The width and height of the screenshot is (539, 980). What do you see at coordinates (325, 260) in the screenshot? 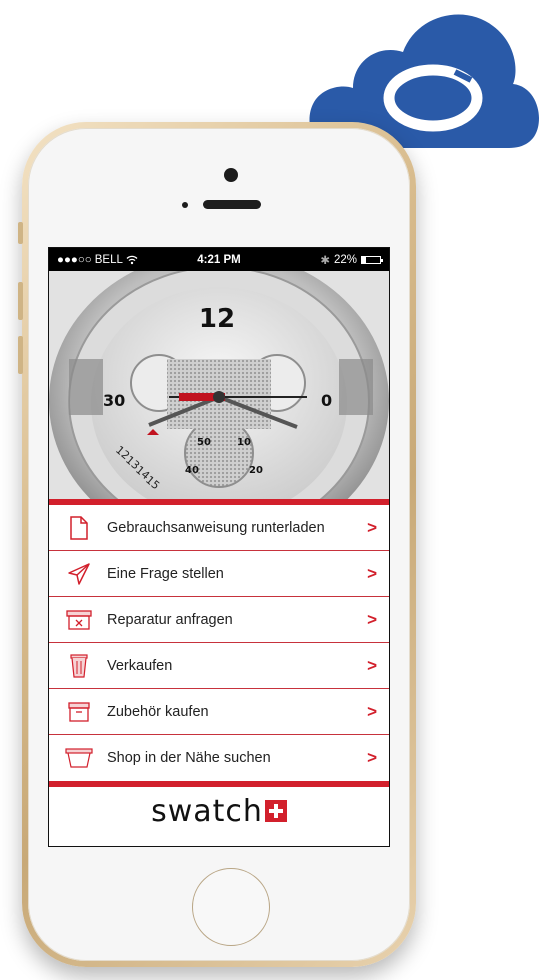
I see `bluetooth-icon: ✱` at bounding box center [325, 260].